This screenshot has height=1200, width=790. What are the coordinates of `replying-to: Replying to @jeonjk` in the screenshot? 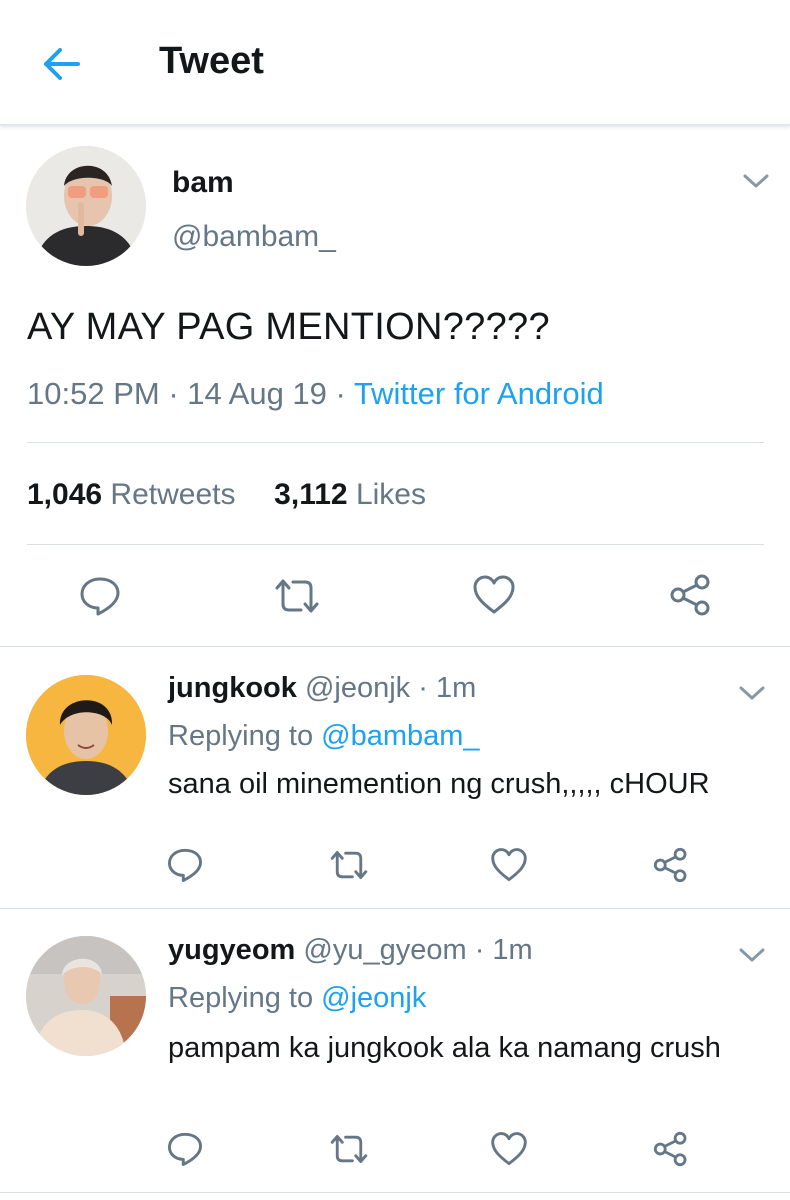 It's located at (297, 998).